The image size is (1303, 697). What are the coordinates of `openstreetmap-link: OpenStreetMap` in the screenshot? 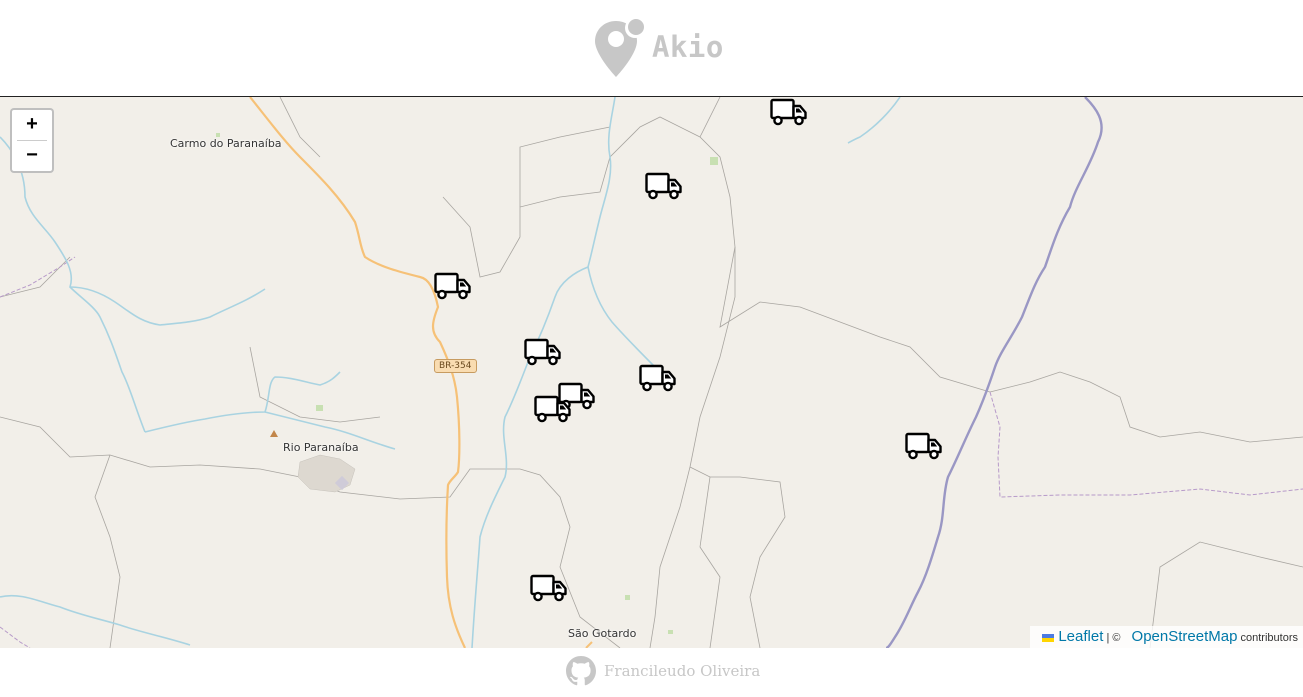 It's located at (1185, 636).